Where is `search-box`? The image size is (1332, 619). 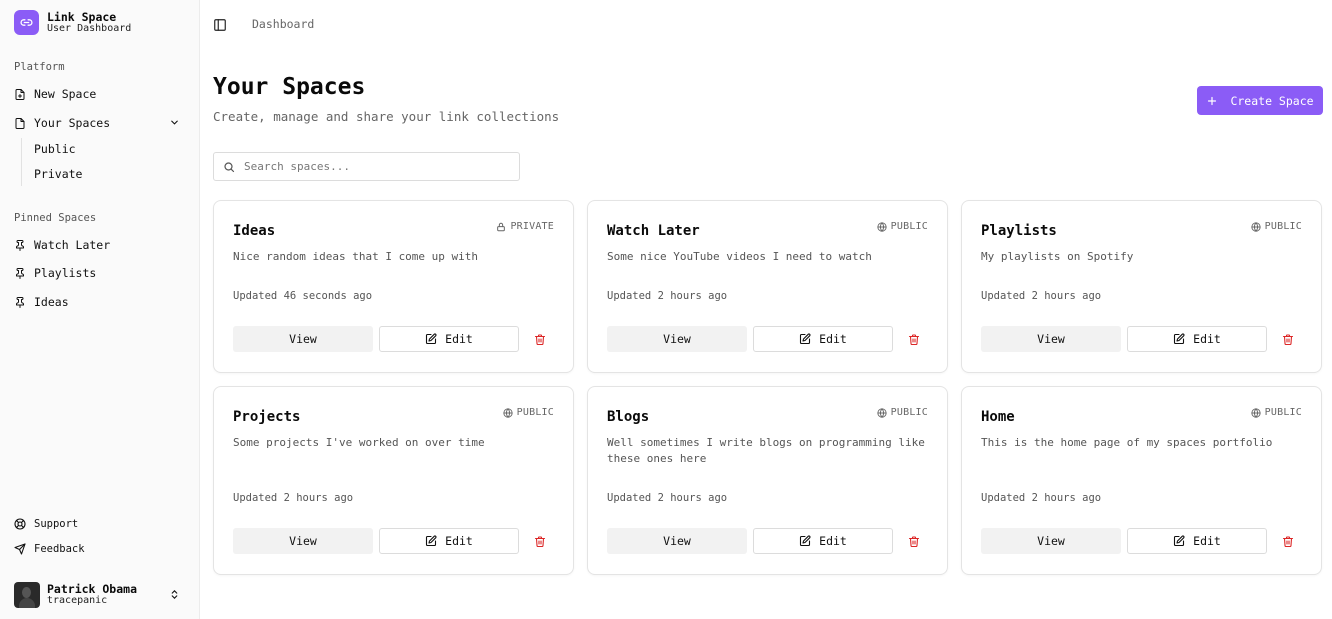 search-box is located at coordinates (366, 166).